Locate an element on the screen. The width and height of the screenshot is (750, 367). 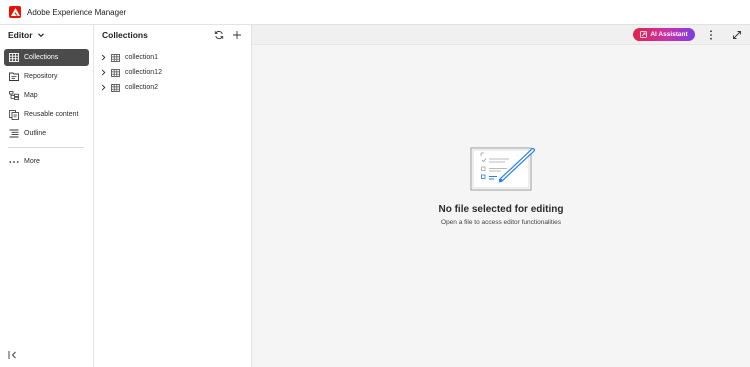
editor-switcher: Editor is located at coordinates (46, 35).